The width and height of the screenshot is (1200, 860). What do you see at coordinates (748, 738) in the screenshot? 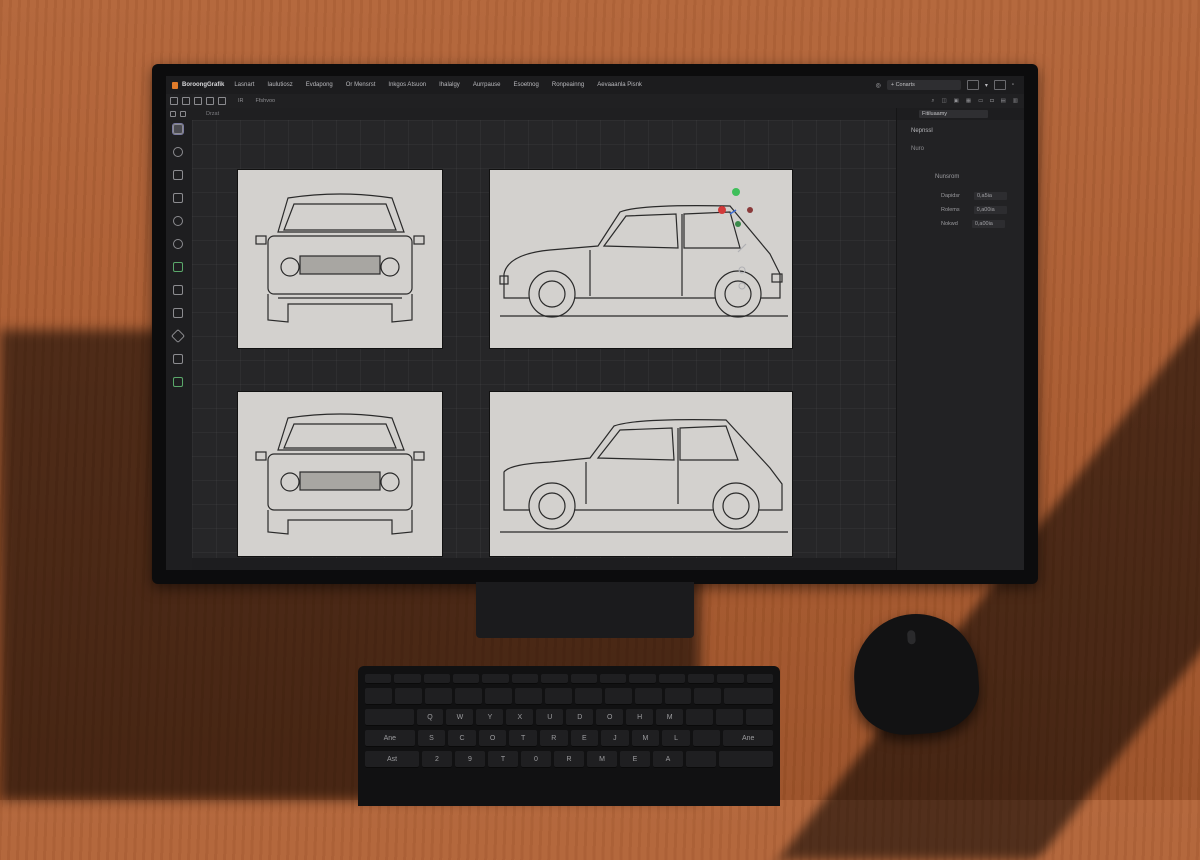
I see `key-enter: Ane` at bounding box center [748, 738].